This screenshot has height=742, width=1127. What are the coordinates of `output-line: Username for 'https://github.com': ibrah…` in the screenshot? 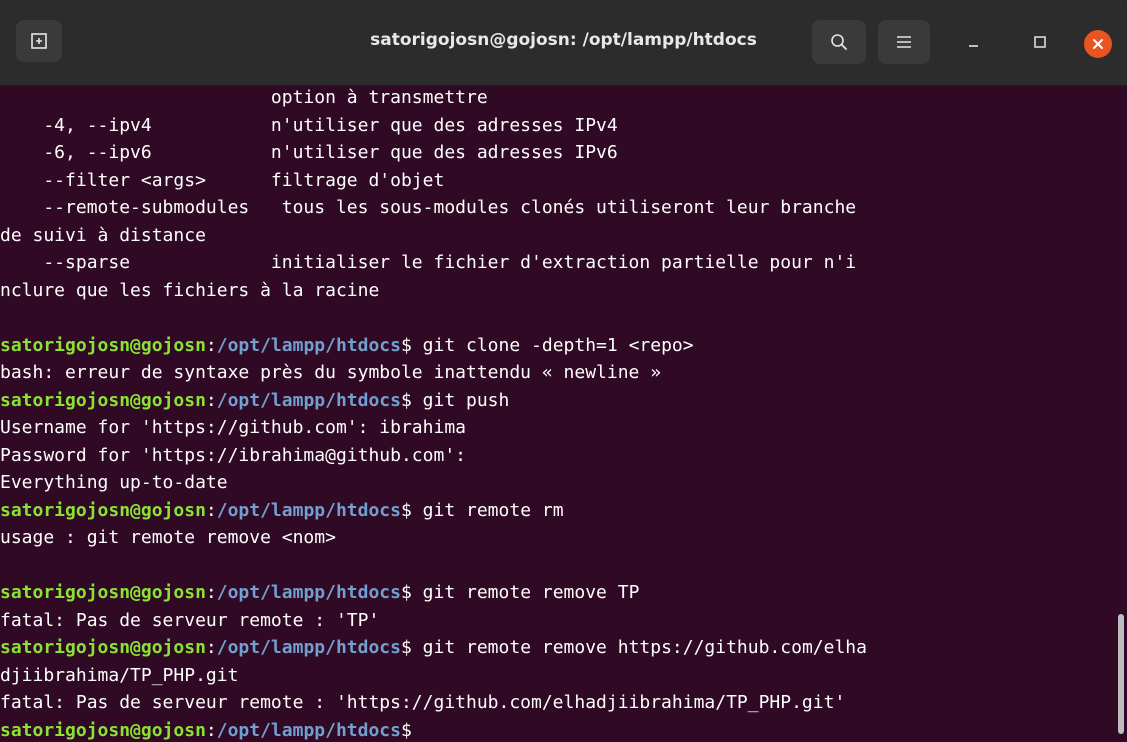 It's located at (233, 427).